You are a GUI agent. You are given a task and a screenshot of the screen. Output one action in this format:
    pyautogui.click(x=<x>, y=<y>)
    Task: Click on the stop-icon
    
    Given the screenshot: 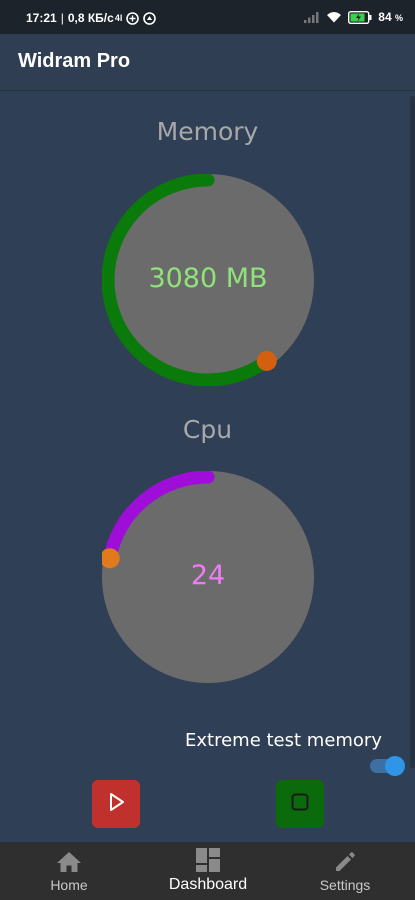 What is the action you would take?
    pyautogui.click(x=300, y=804)
    